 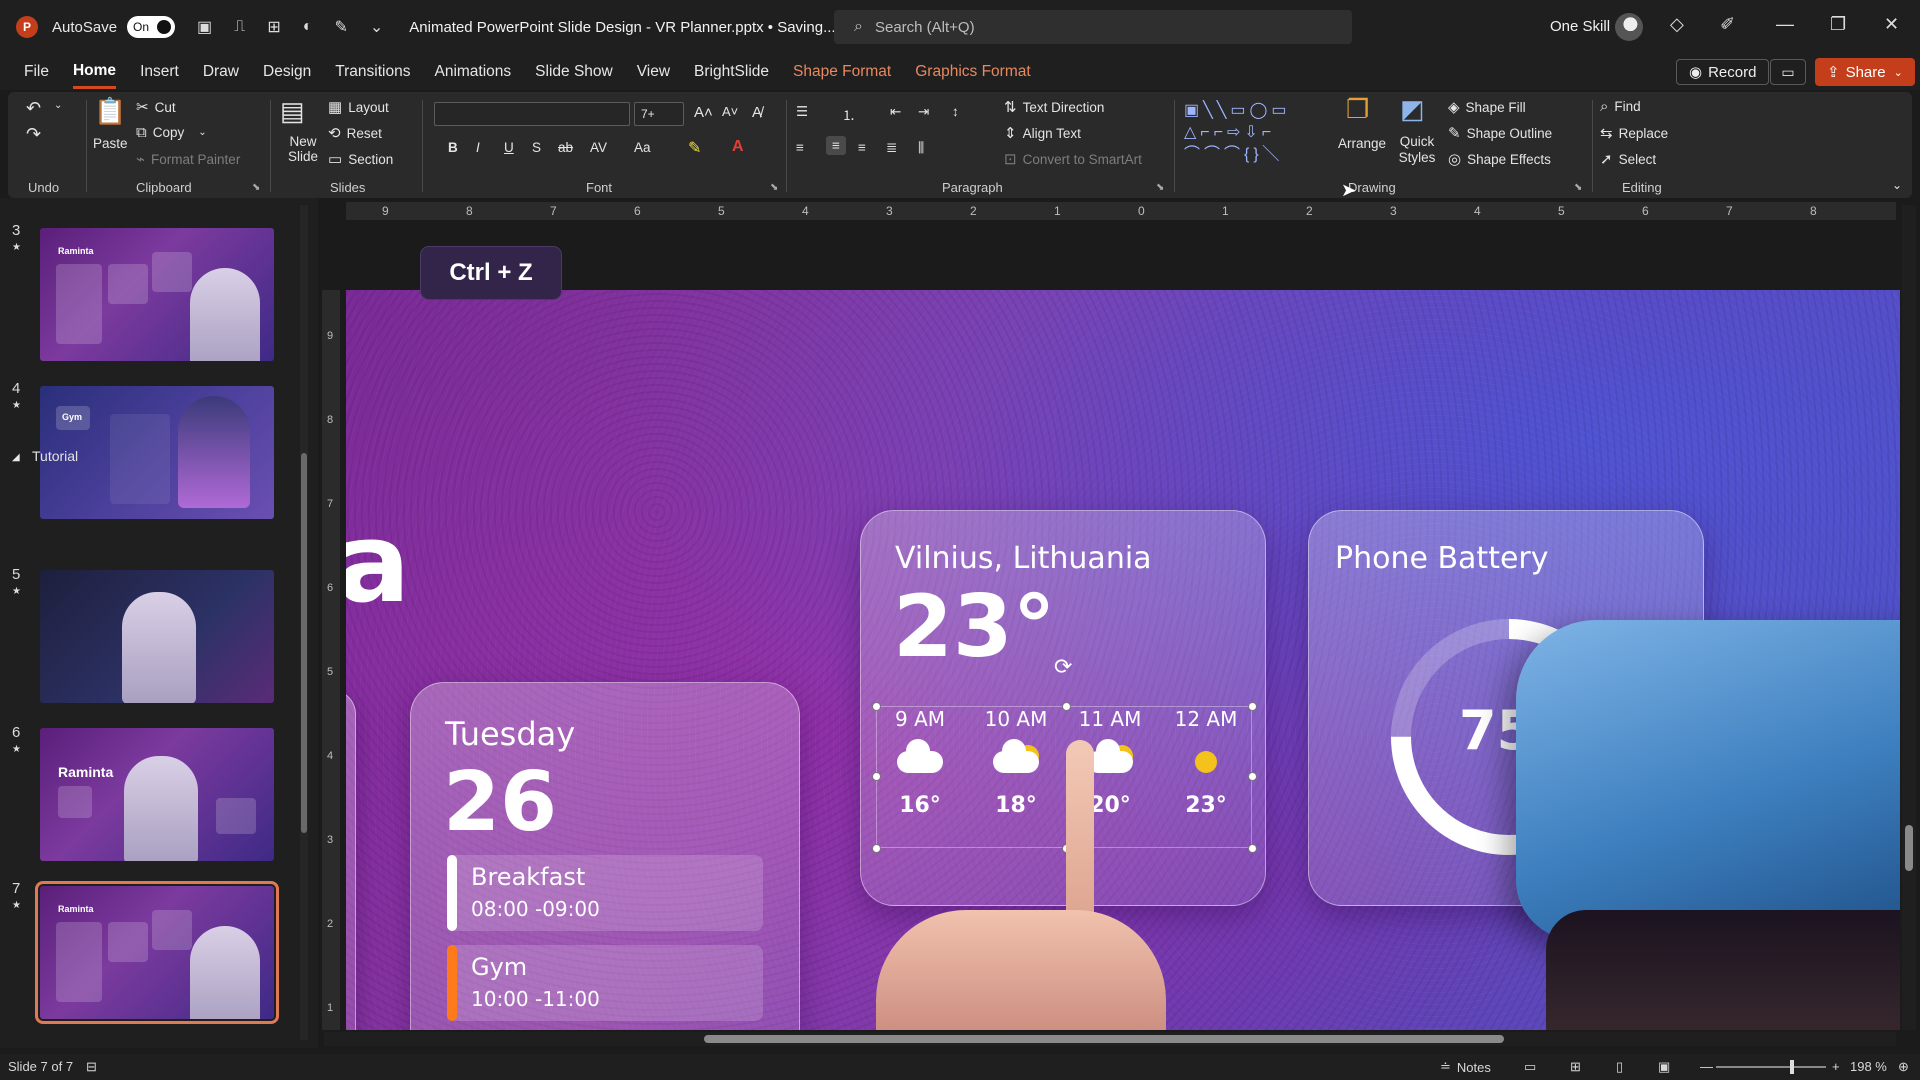 I want to click on comments-button: ▭, so click(x=1788, y=72).